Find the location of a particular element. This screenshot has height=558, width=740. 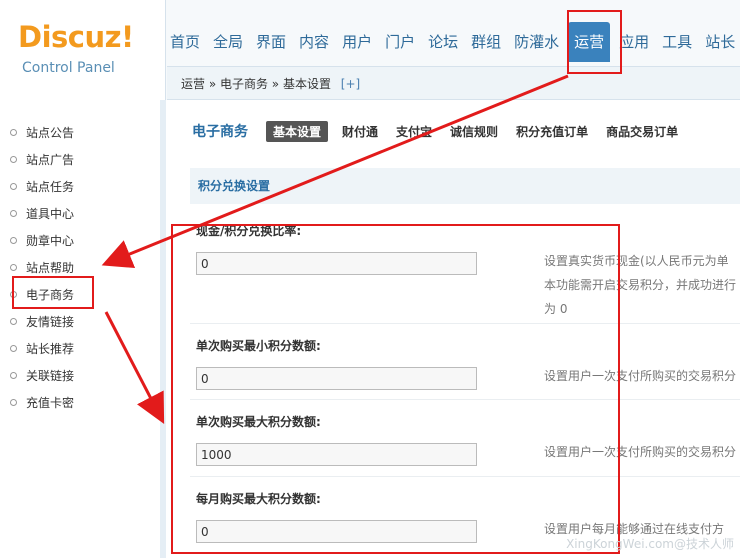

sidebar-item-7: 友情链接 is located at coordinates (80, 321).